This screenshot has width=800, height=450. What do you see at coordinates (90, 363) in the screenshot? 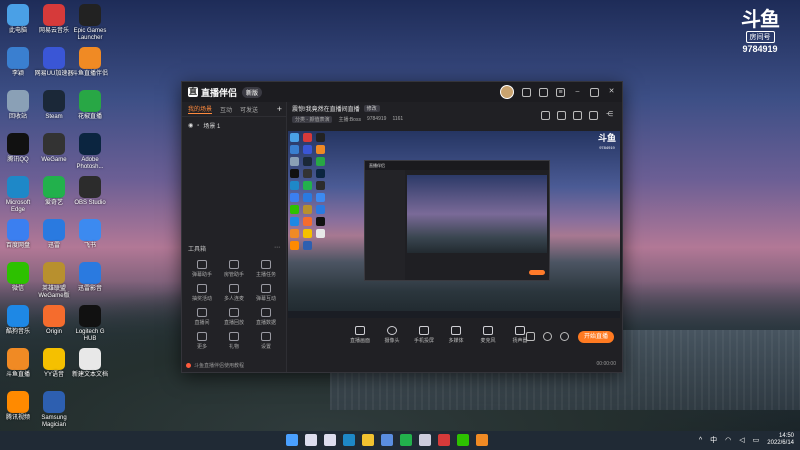
I see `desktop-shortcut: 新建文本文档` at bounding box center [90, 363].